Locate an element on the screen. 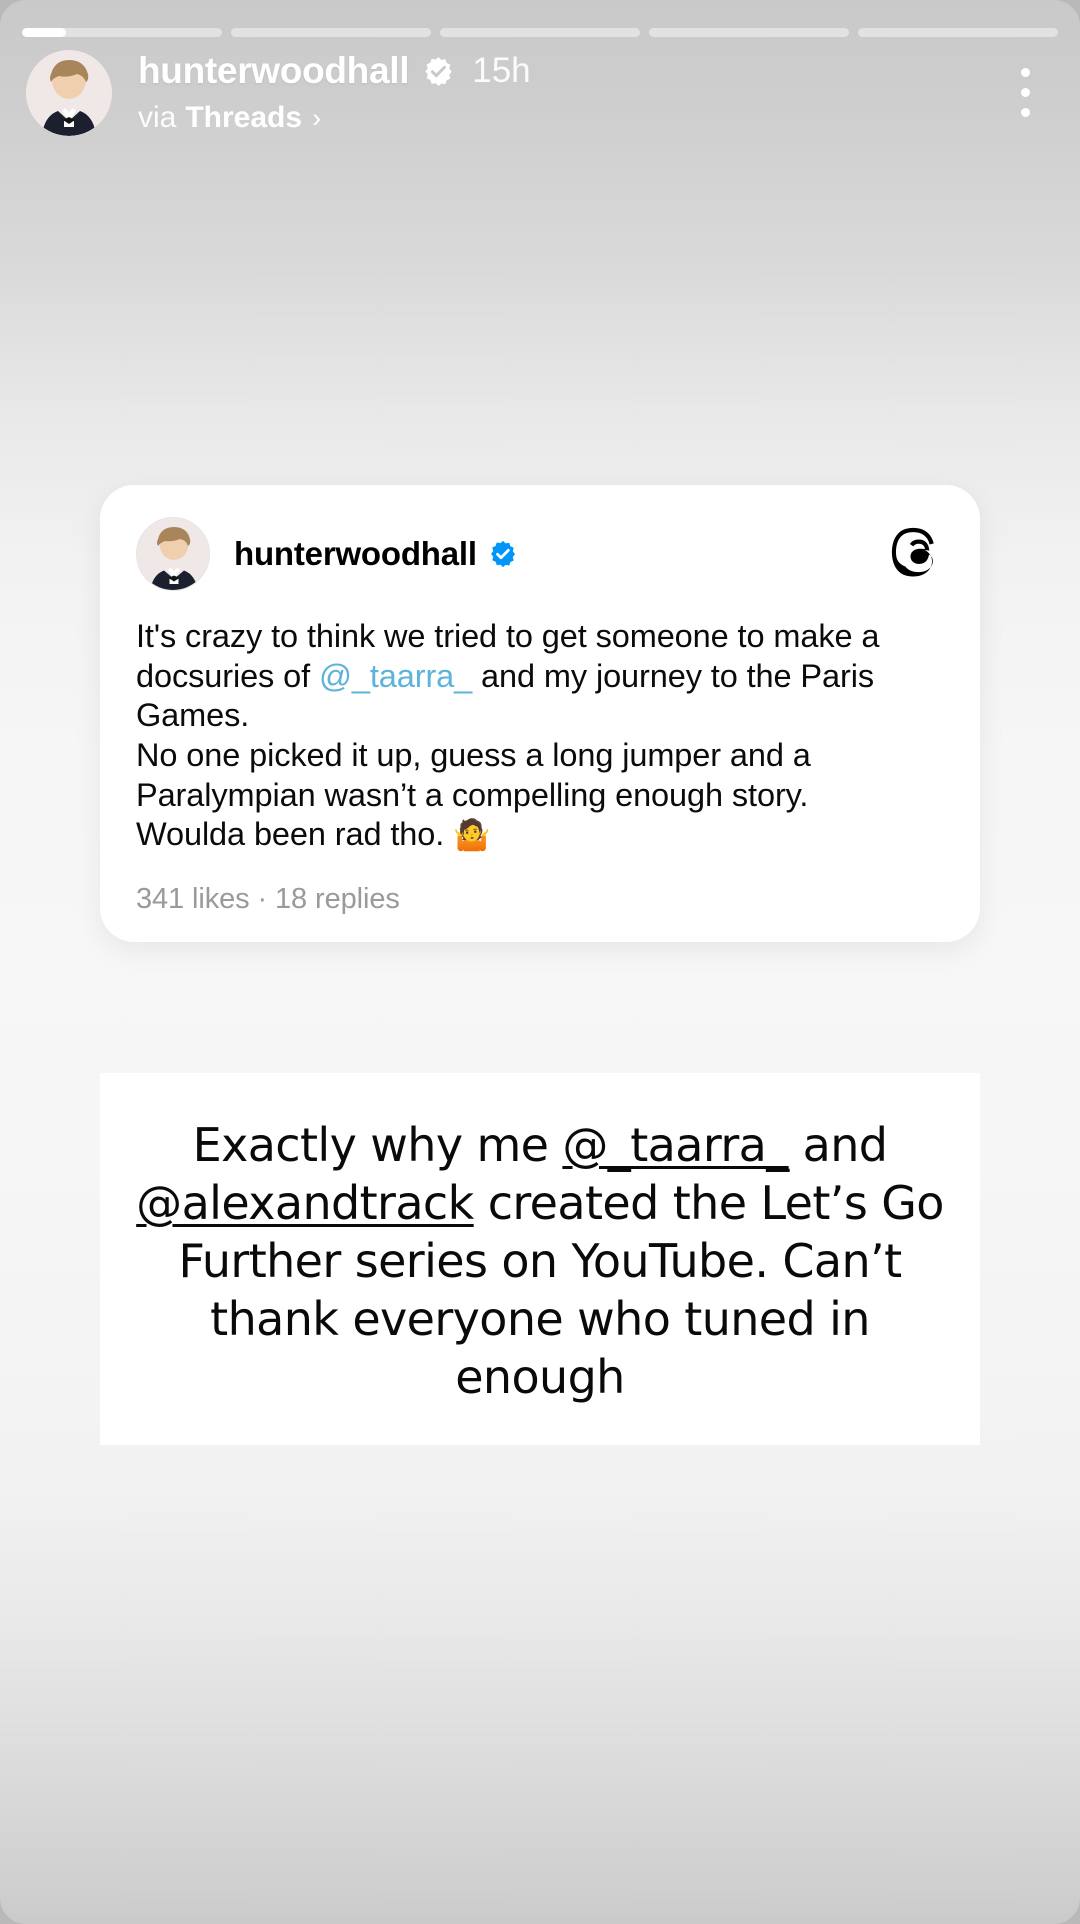 The width and height of the screenshot is (1080, 1924). threads-card-identity: hunterwoodhall is located at coordinates (327, 554).